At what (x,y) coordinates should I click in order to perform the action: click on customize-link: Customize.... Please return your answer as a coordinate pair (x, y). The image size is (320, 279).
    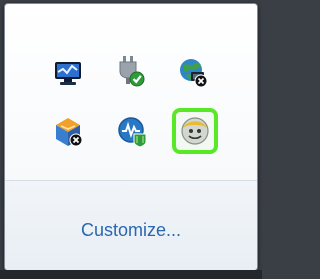
    Looking at the image, I should click on (131, 230).